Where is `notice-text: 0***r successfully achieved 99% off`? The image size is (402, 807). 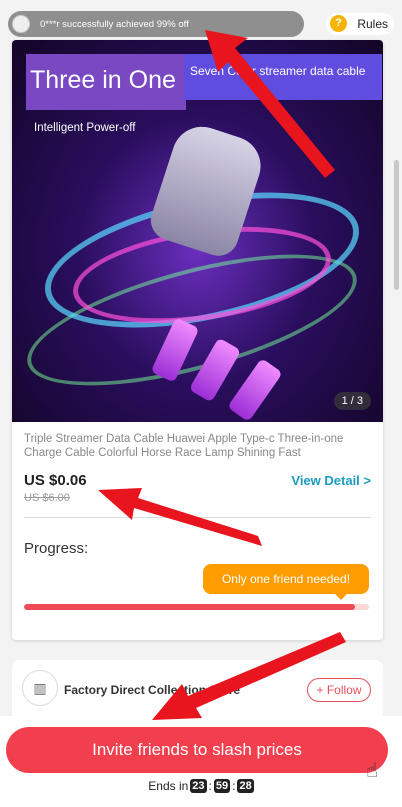 notice-text: 0***r successfully achieved 99% off is located at coordinates (114, 24).